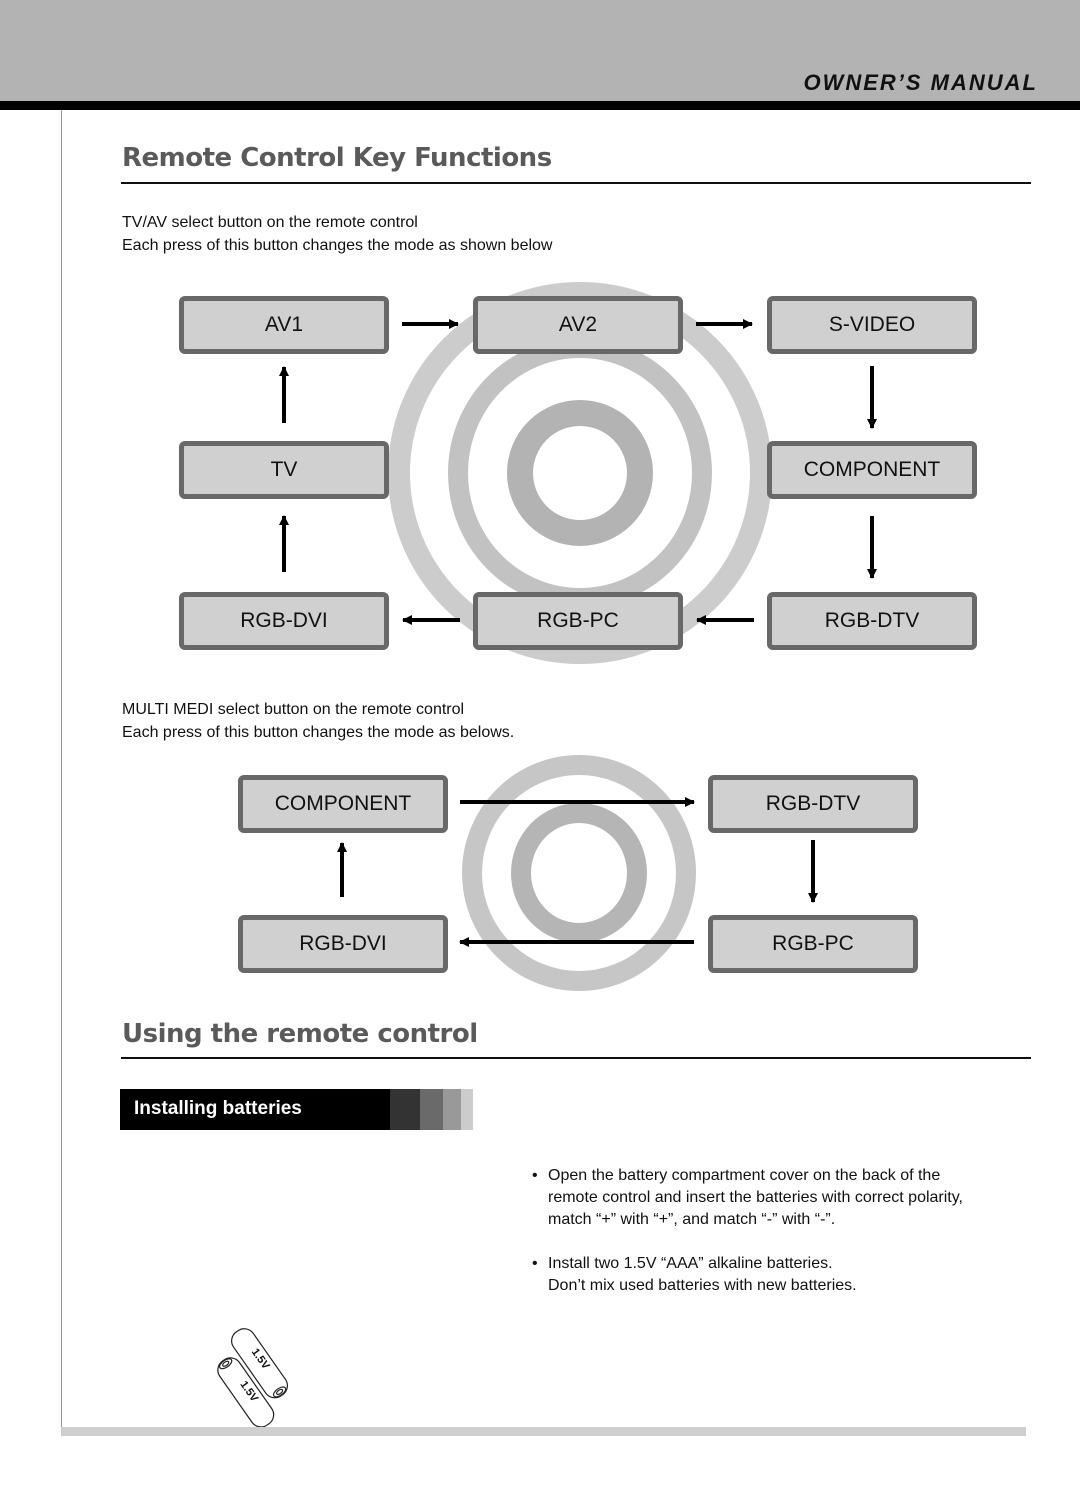 The width and height of the screenshot is (1080, 1492). Describe the element at coordinates (300, 1034) in the screenshot. I see `section-title-using-remote: Using the remote control` at that location.